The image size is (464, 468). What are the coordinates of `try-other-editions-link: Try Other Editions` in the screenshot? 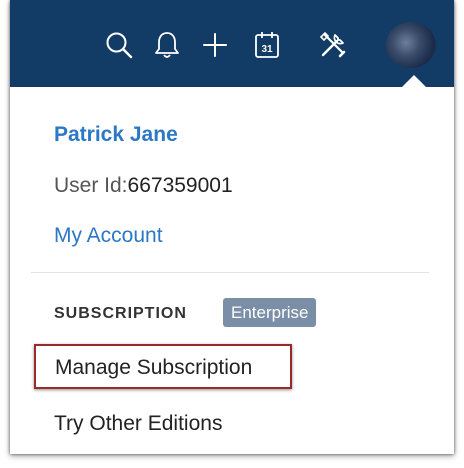 It's located at (138, 424).